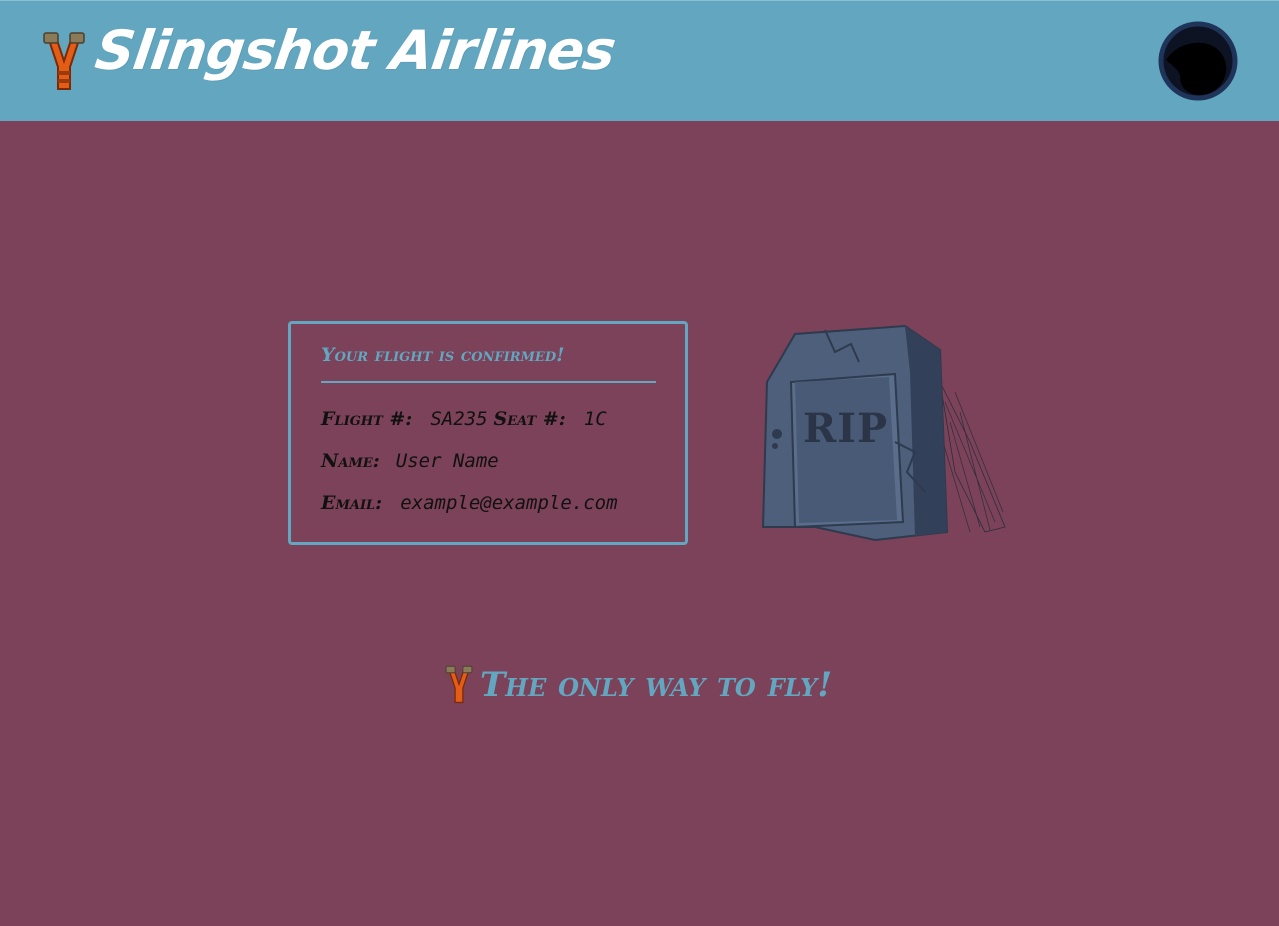 The height and width of the screenshot is (926, 1279). What do you see at coordinates (355, 50) in the screenshot?
I see `site-title: Slingshot Airlines` at bounding box center [355, 50].